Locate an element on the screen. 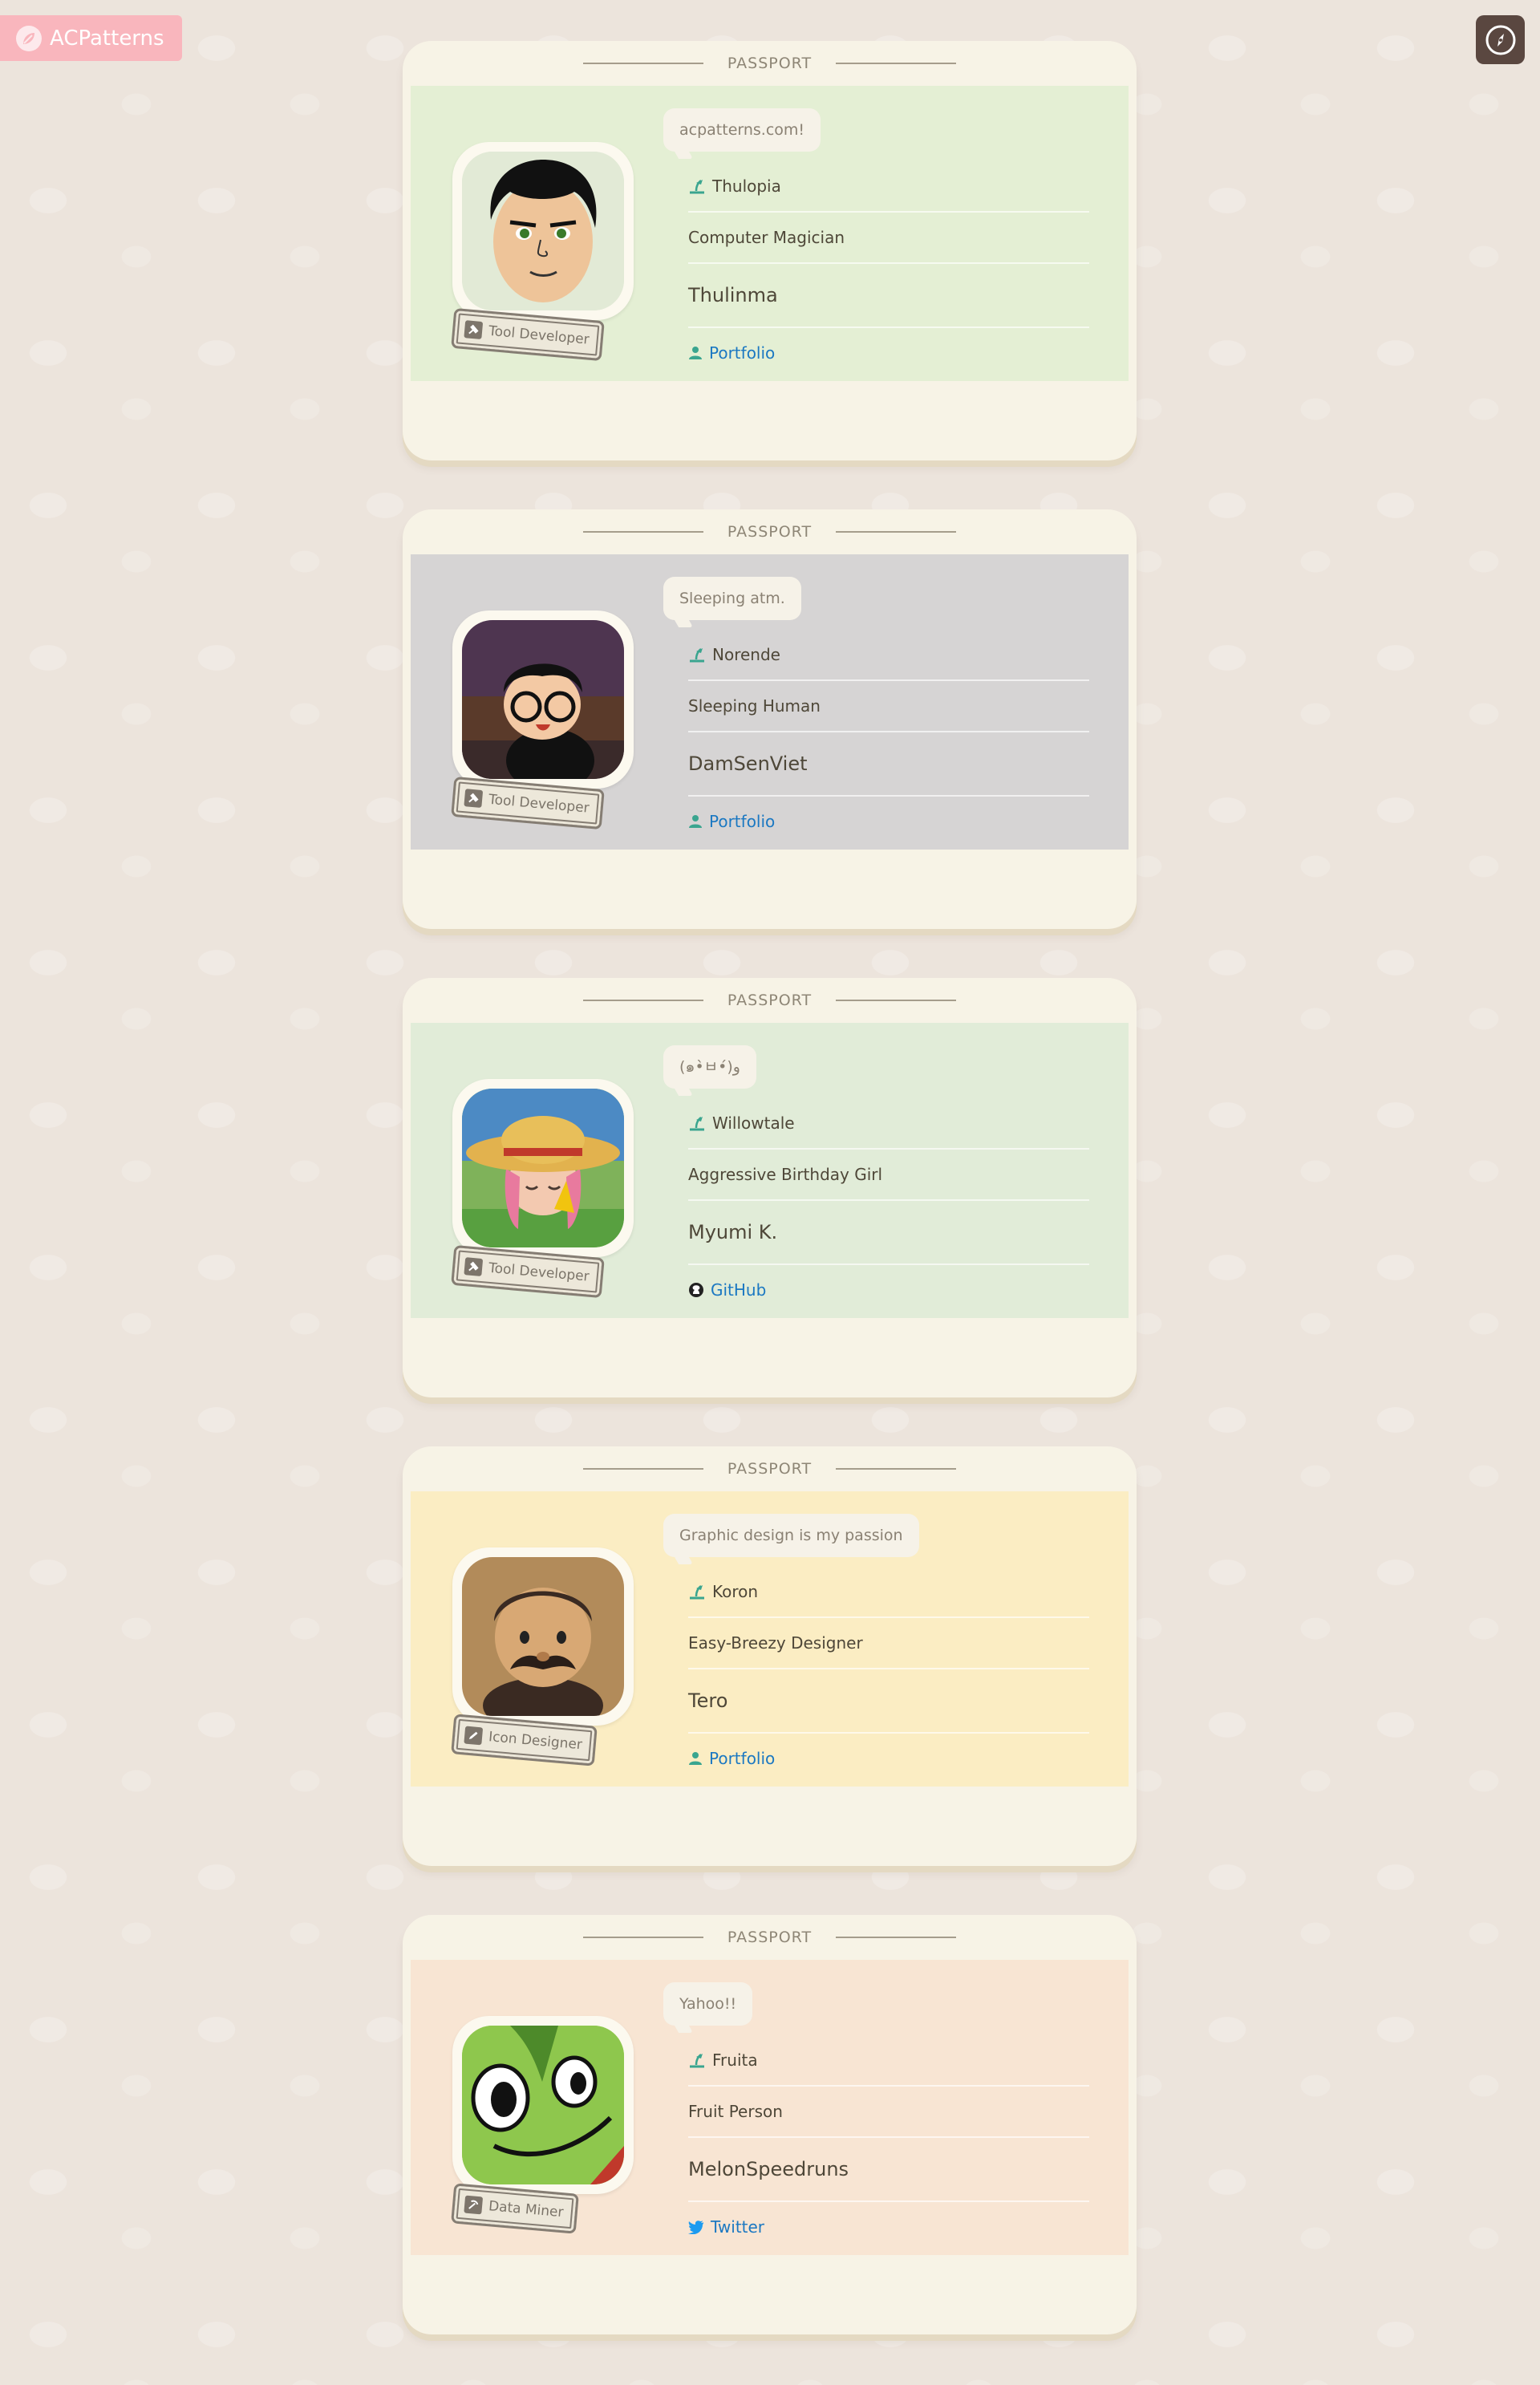 Image resolution: width=1540 pixels, height=2385 pixels. title-row: Sleeping Human is located at coordinates (888, 706).